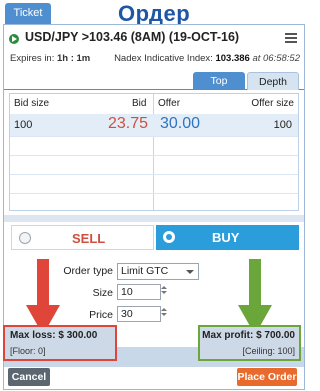 The image size is (320, 391). Describe the element at coordinates (169, 103) in the screenshot. I see `col-offer: Offer` at that location.